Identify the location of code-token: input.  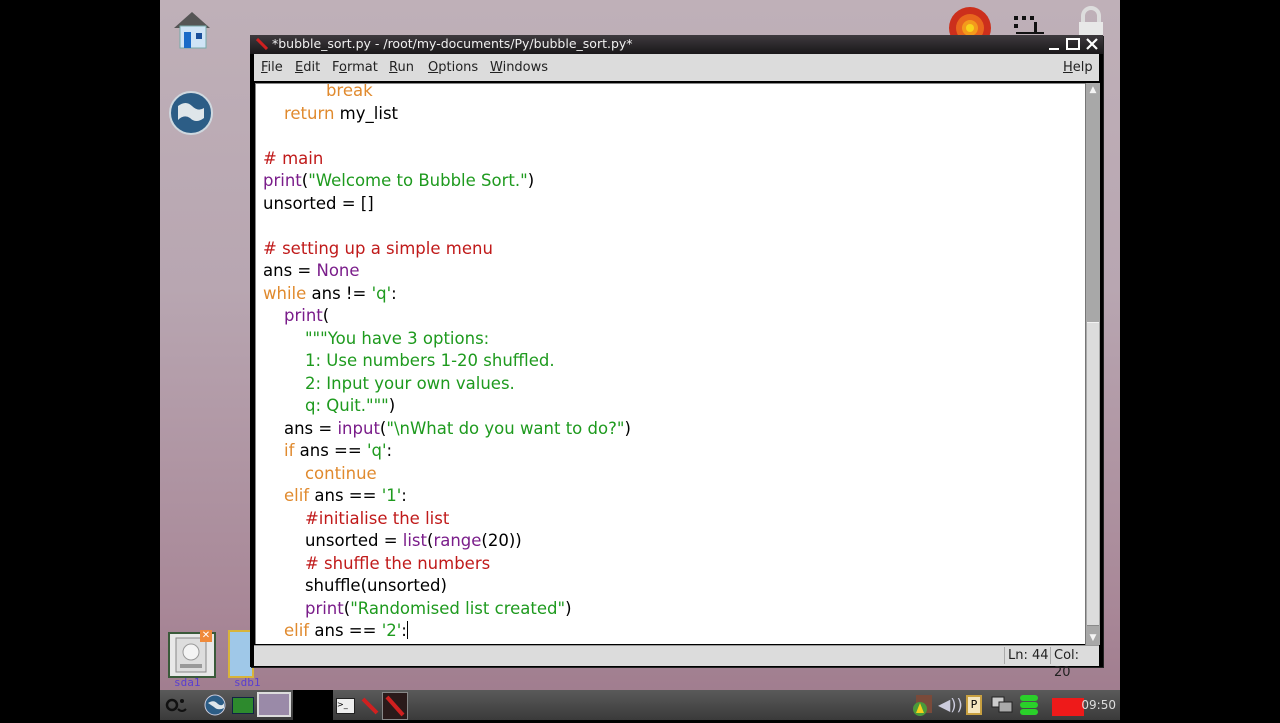
(358, 428).